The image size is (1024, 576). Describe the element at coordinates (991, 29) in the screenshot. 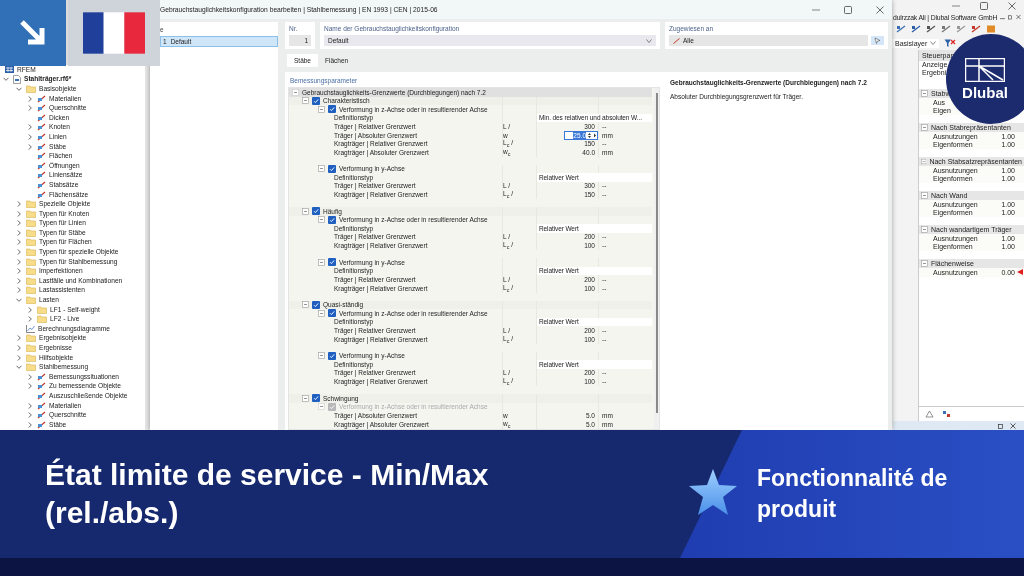

I see `box-icon` at that location.